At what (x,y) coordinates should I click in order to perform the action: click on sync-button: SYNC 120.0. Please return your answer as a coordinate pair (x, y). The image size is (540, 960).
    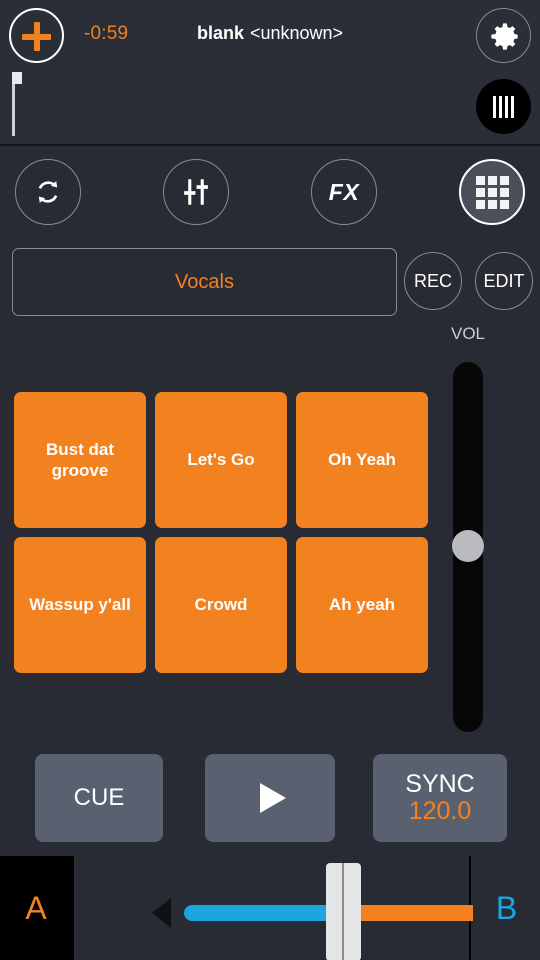
    Looking at the image, I should click on (440, 798).